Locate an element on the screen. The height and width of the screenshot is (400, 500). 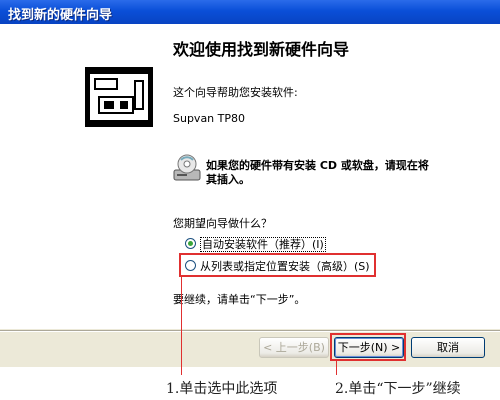
continue-text: 要继续，请单击“下一步”。 is located at coordinates (239, 299).